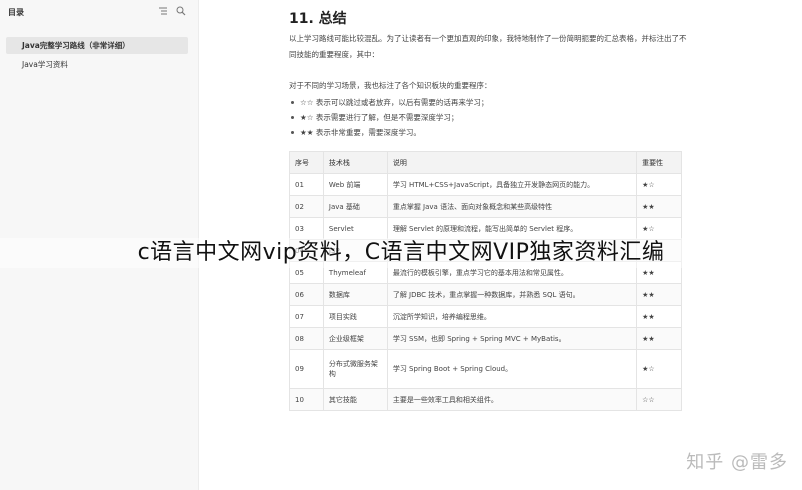  I want to click on table-cell: 其它技能, so click(355, 399).